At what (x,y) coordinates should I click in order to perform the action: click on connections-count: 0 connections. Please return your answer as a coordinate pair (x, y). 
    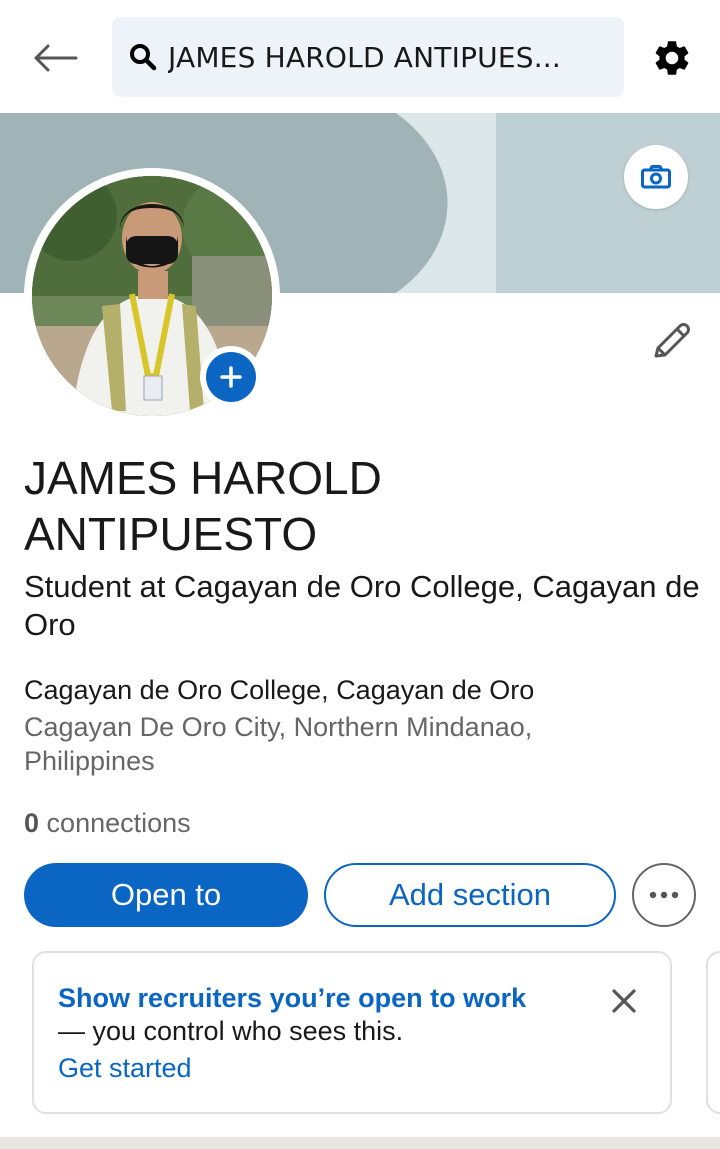
    Looking at the image, I should click on (107, 823).